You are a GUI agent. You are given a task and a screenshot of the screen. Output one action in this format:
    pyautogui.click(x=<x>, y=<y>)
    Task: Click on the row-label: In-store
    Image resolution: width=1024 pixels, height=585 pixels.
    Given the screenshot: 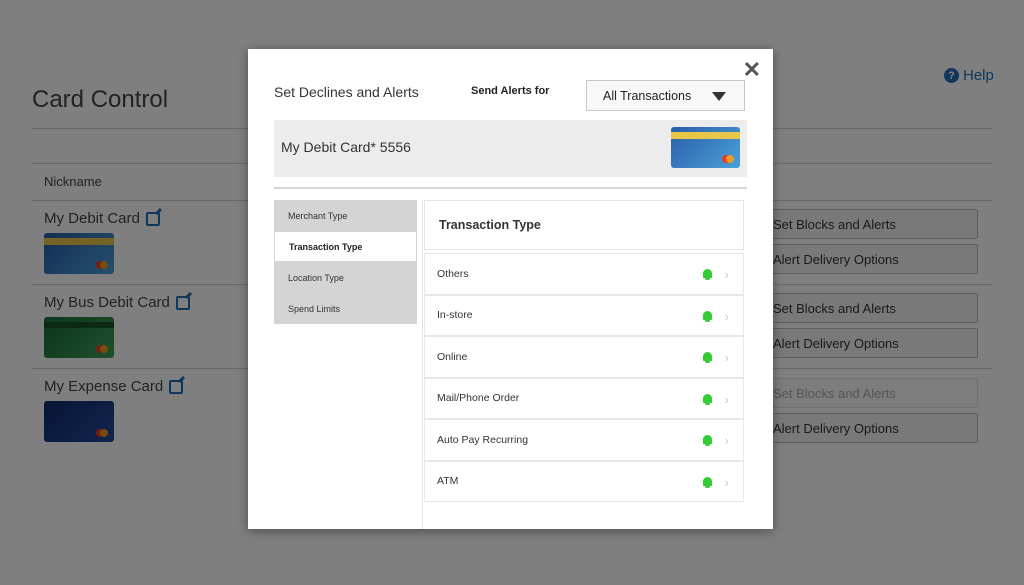 What is the action you would take?
    pyautogui.click(x=455, y=315)
    